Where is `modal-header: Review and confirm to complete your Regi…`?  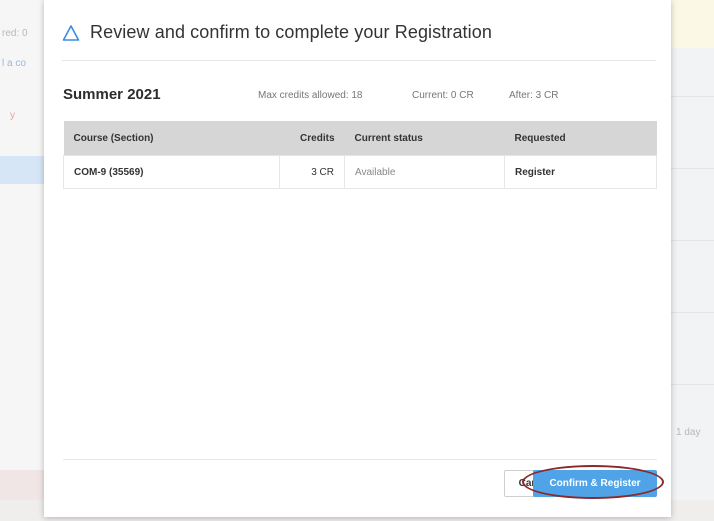 modal-header: Review and confirm to complete your Regi… is located at coordinates (359, 41).